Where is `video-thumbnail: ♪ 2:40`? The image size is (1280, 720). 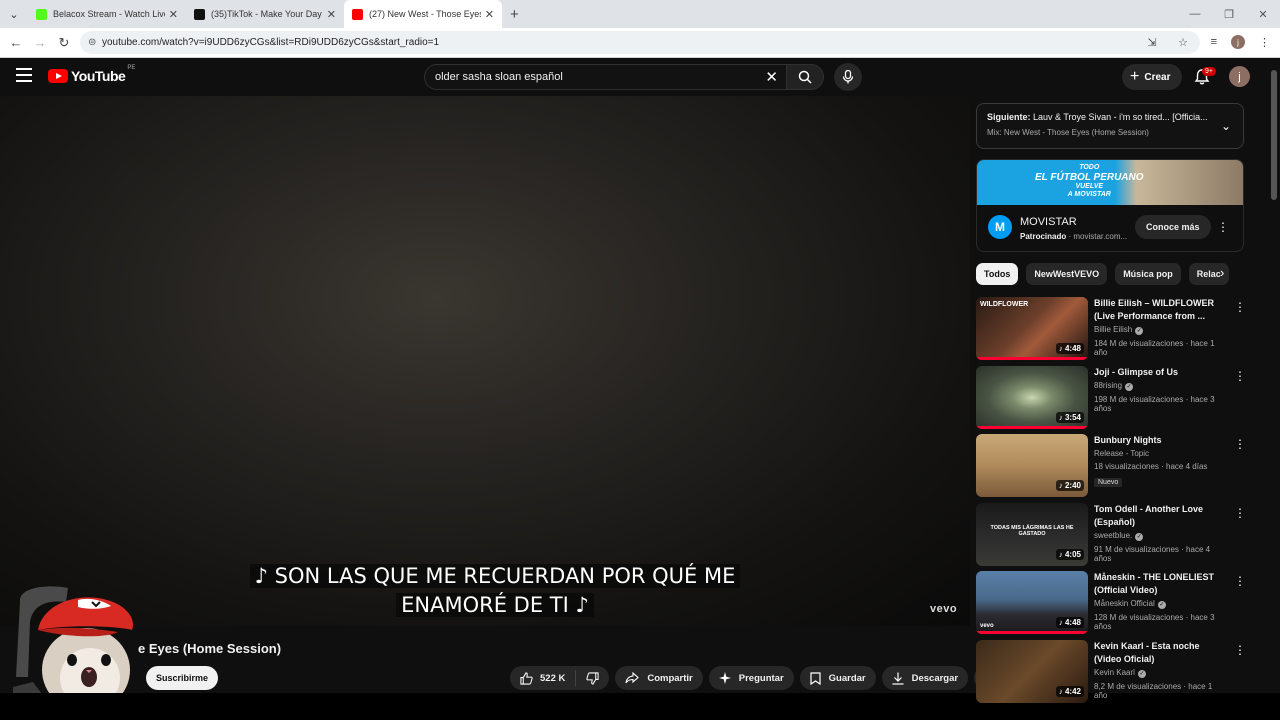
video-thumbnail: ♪ 2:40 is located at coordinates (1032, 465).